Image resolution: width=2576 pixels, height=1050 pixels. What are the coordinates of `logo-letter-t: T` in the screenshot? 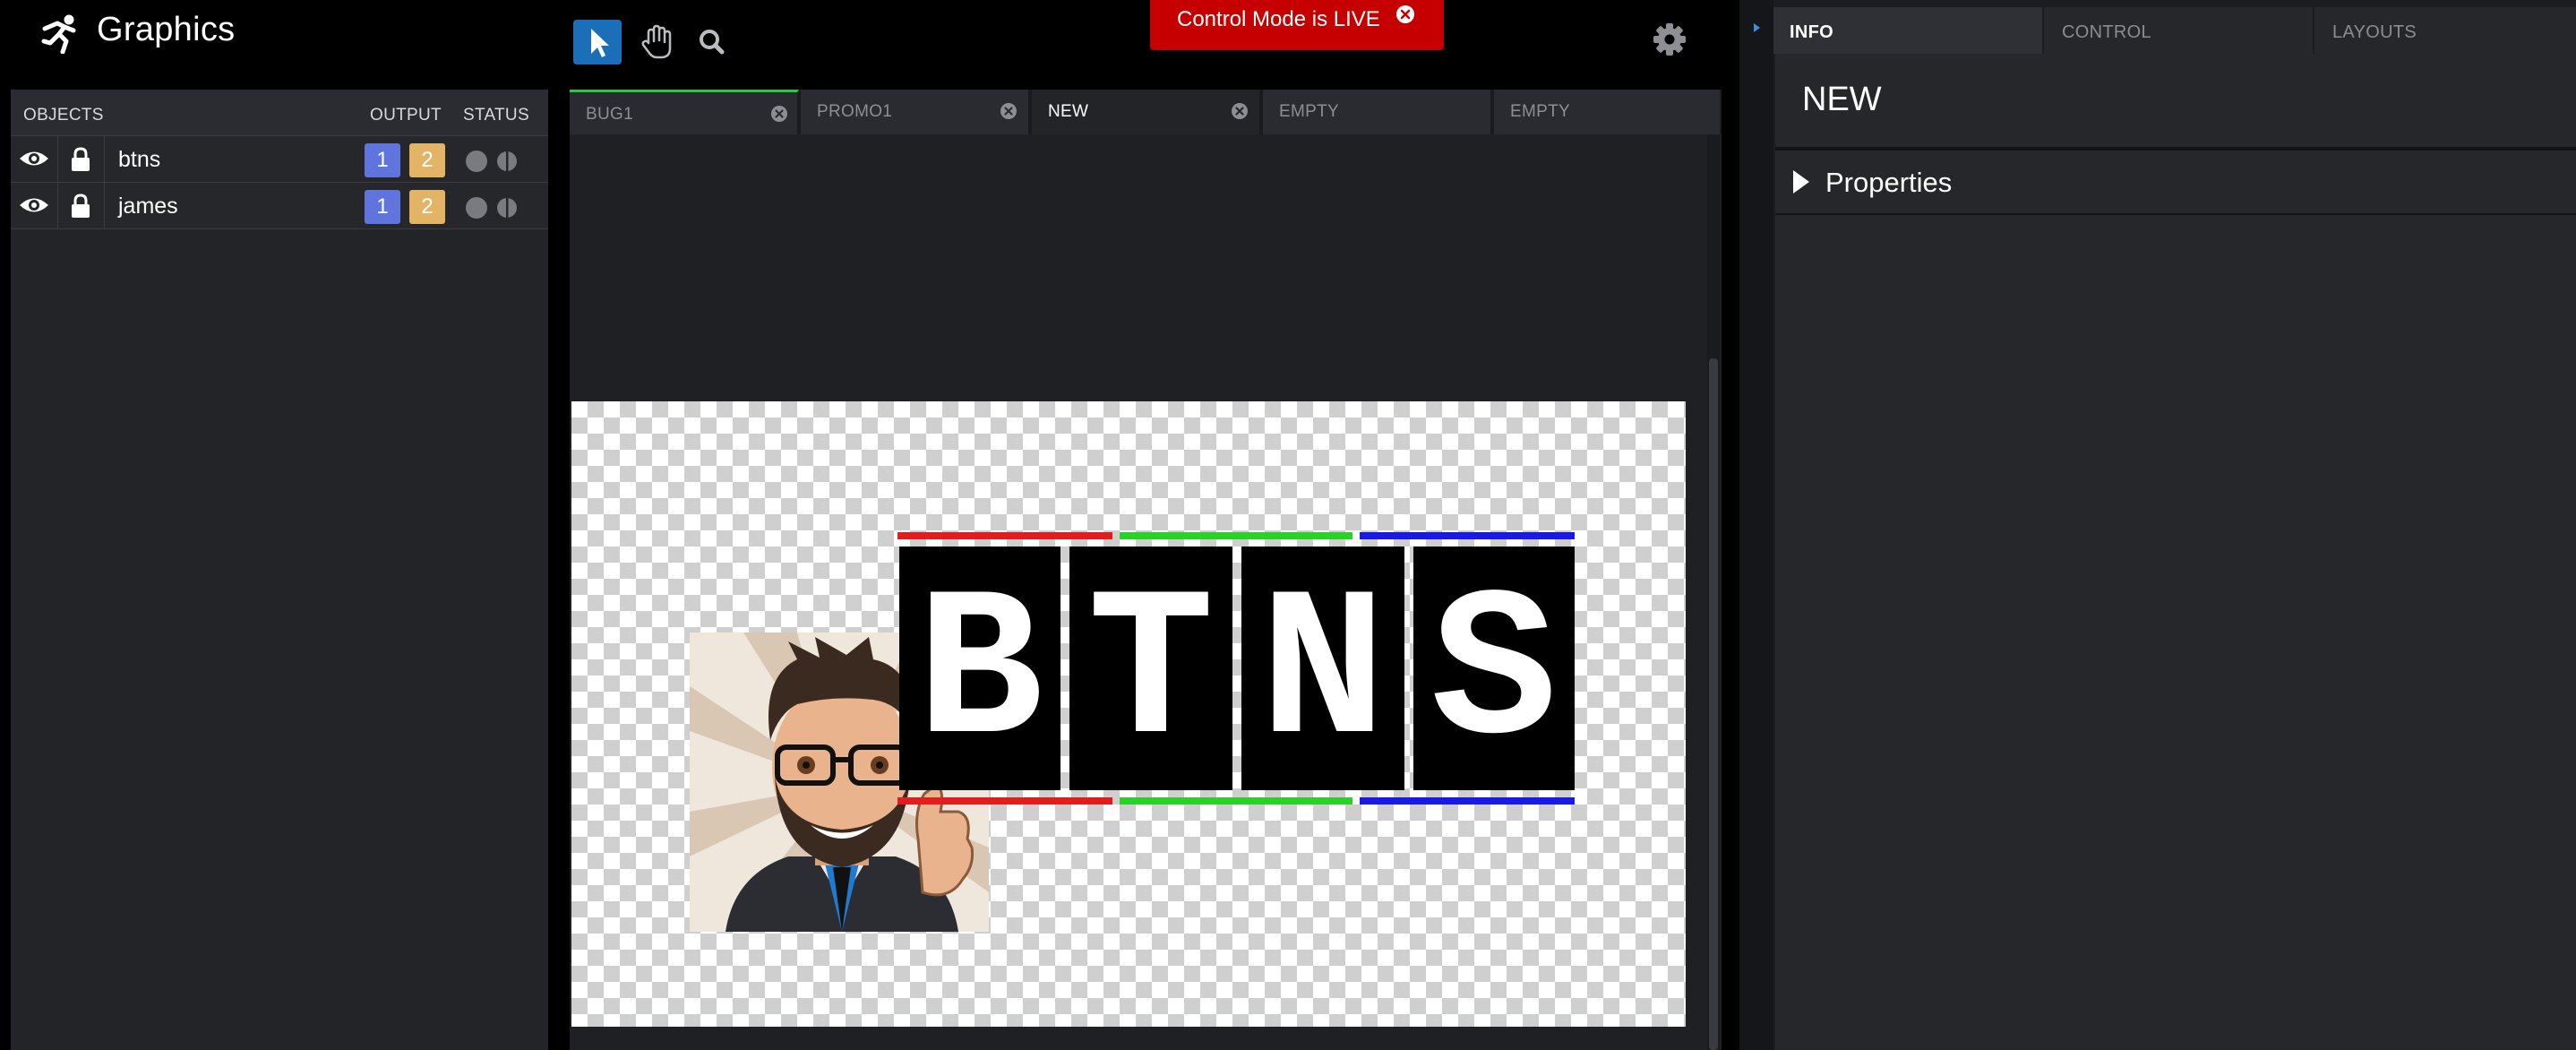 It's located at (1151, 675).